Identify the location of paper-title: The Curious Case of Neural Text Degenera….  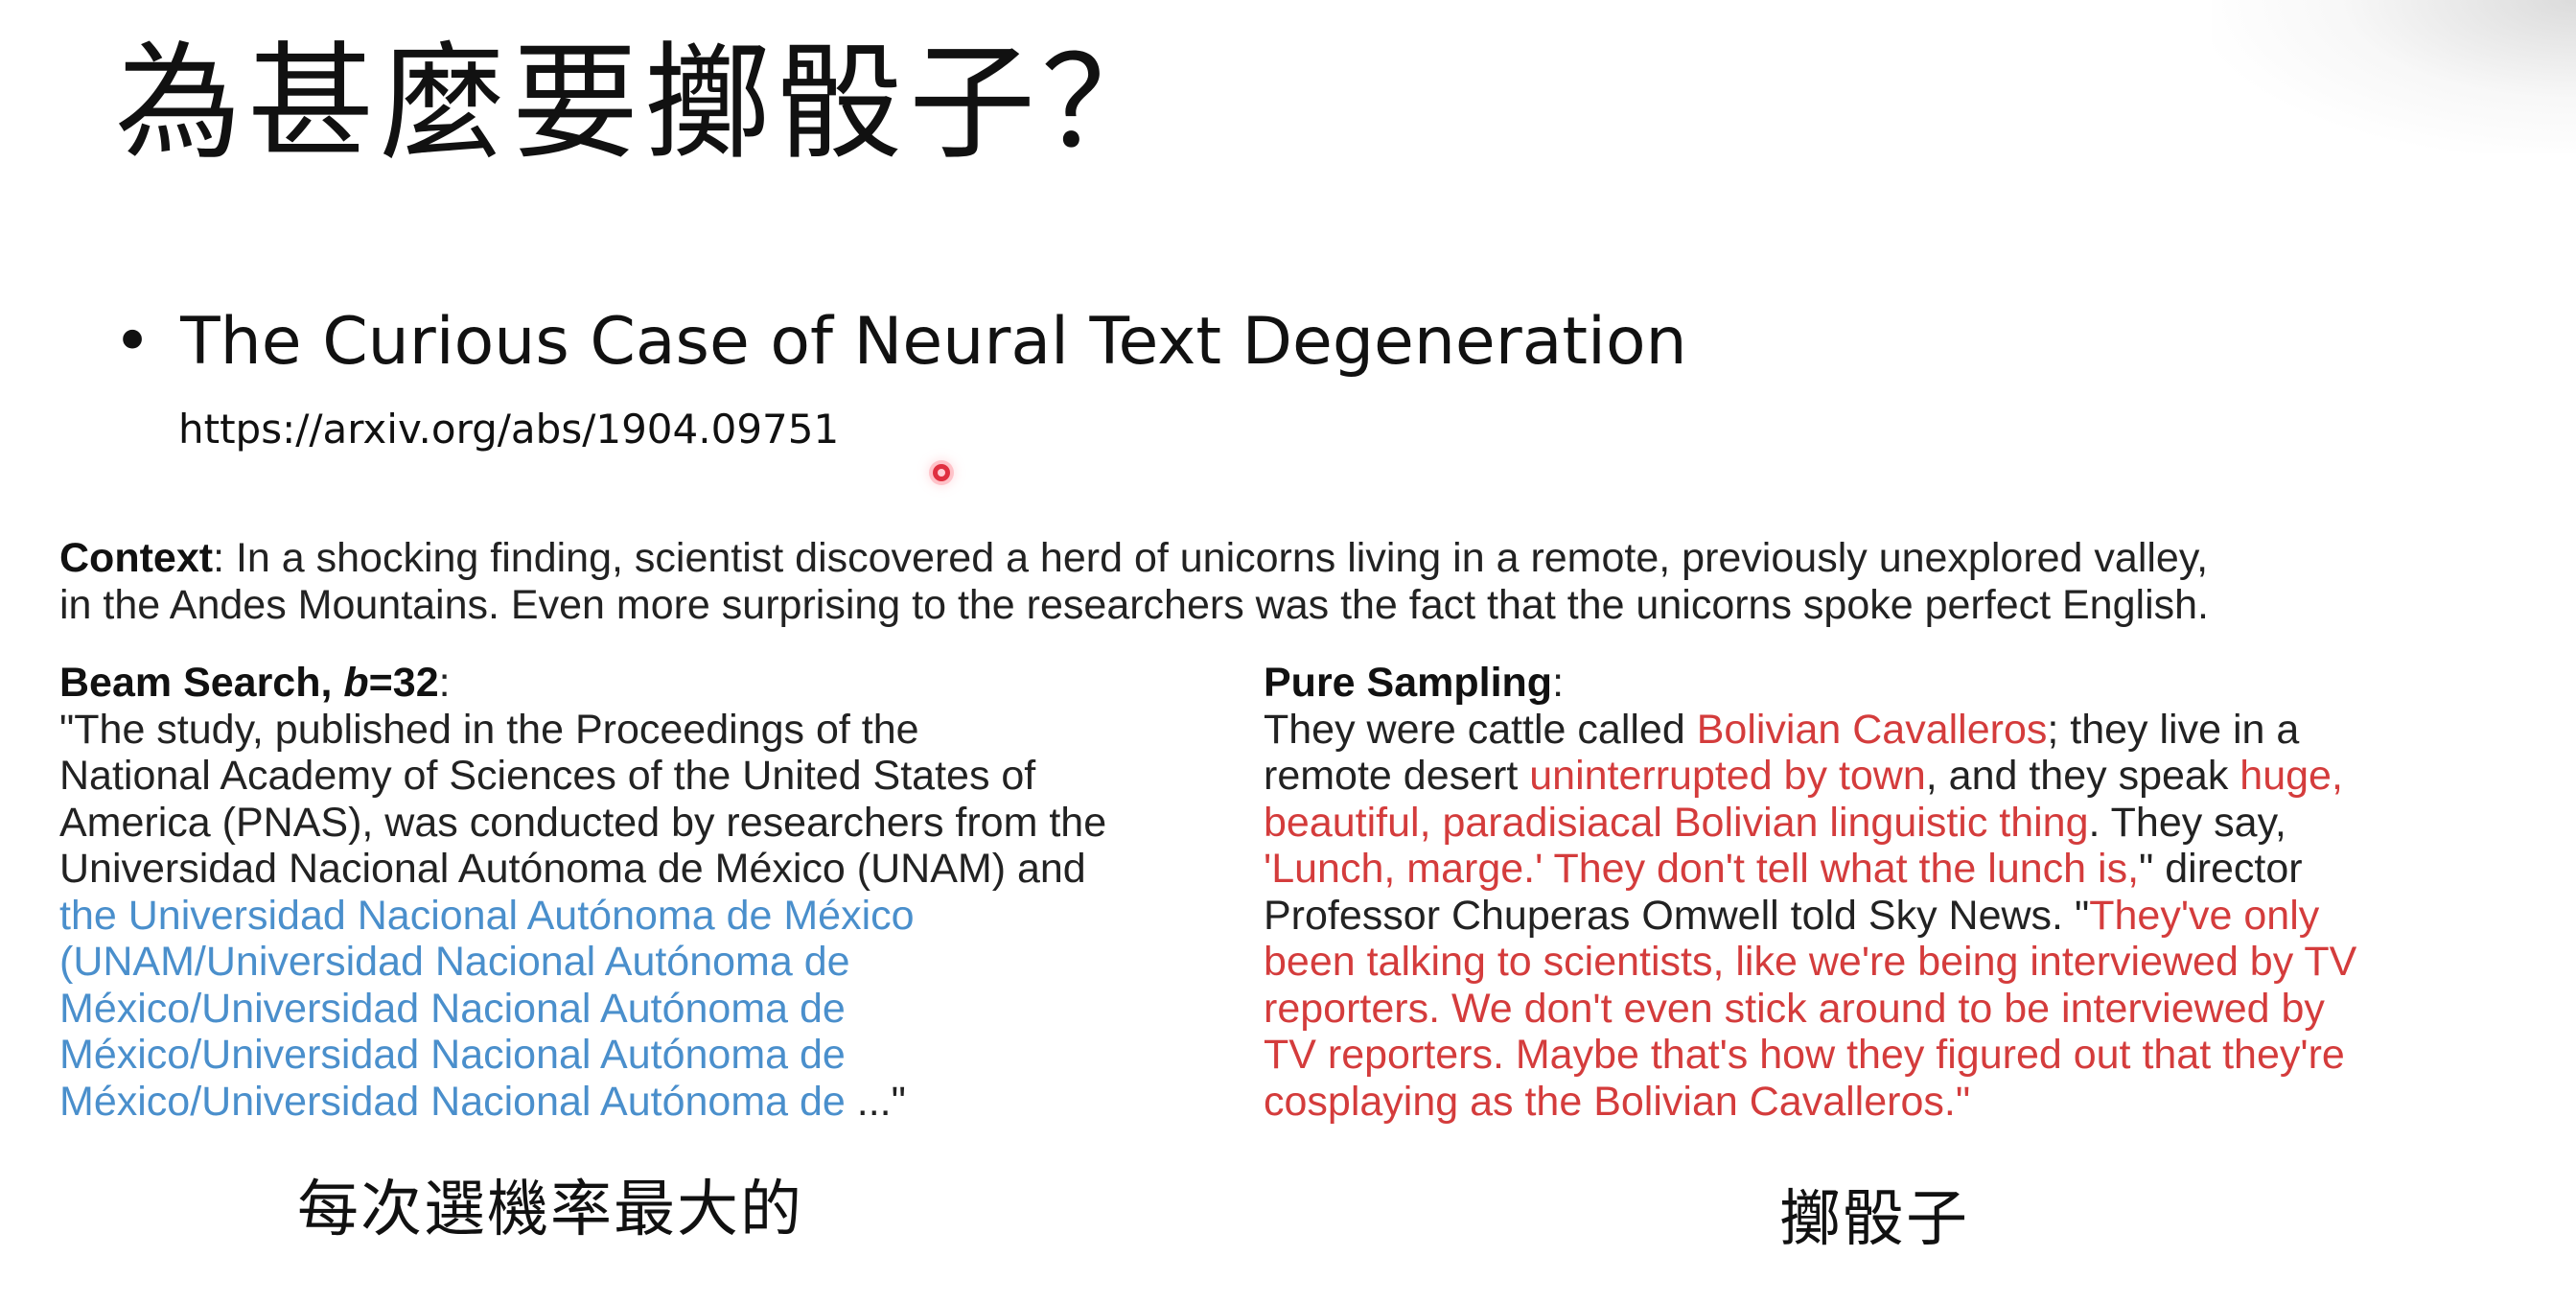
(934, 342).